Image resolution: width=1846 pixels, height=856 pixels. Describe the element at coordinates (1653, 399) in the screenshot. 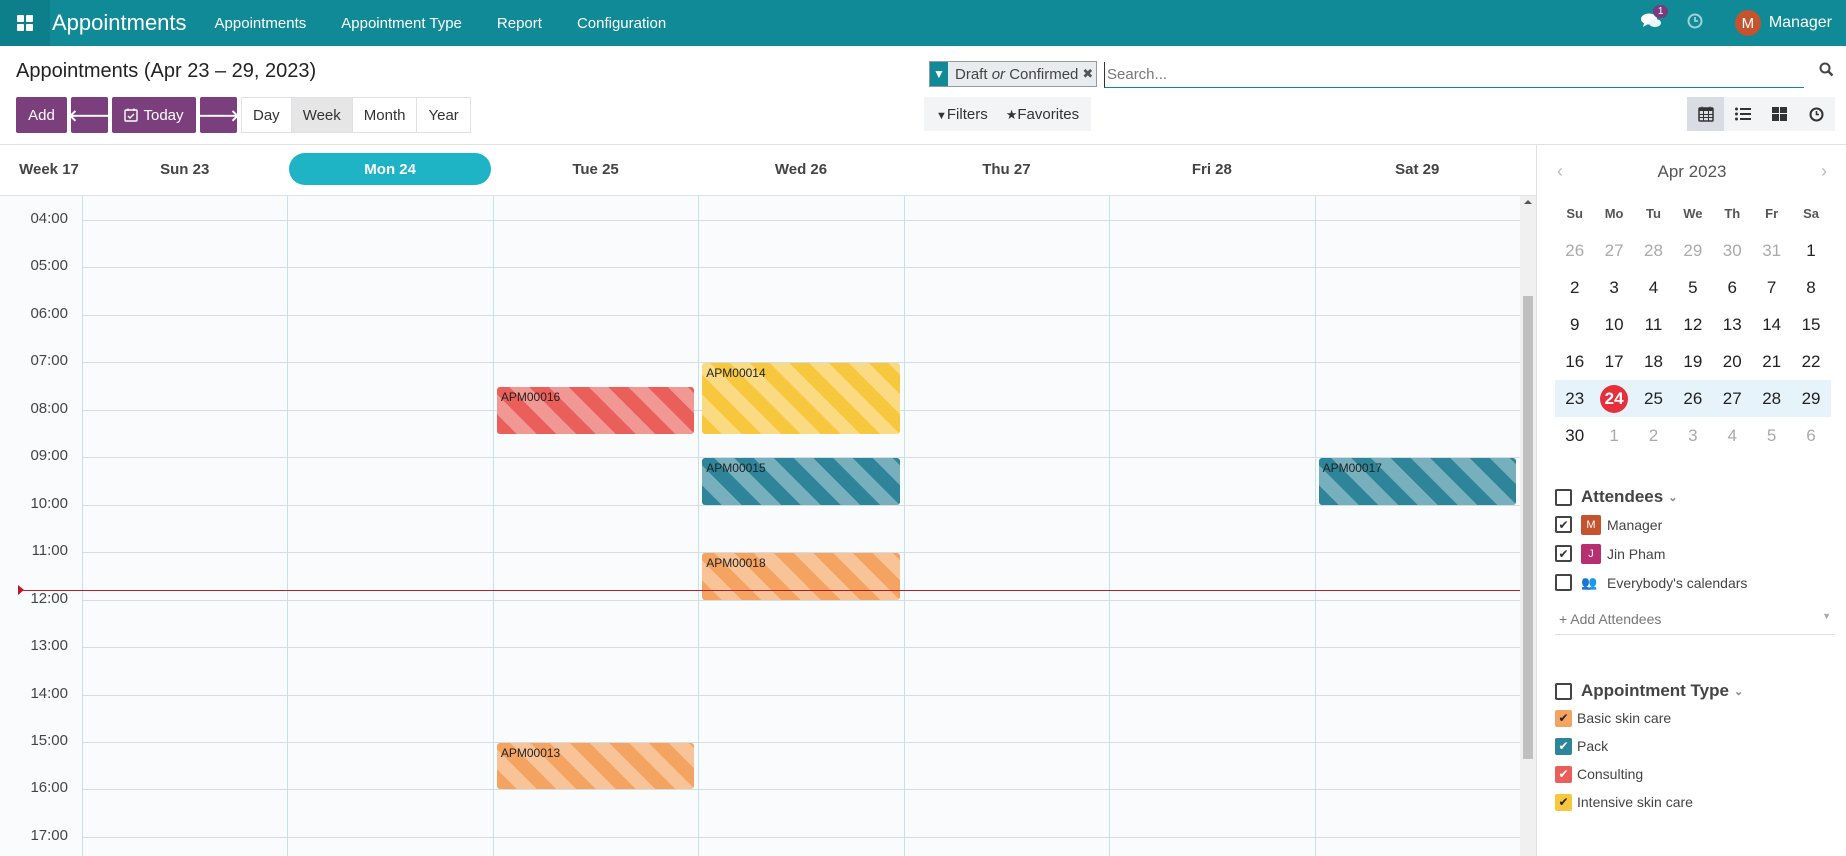

I see `mini-calendar-day: 25` at that location.